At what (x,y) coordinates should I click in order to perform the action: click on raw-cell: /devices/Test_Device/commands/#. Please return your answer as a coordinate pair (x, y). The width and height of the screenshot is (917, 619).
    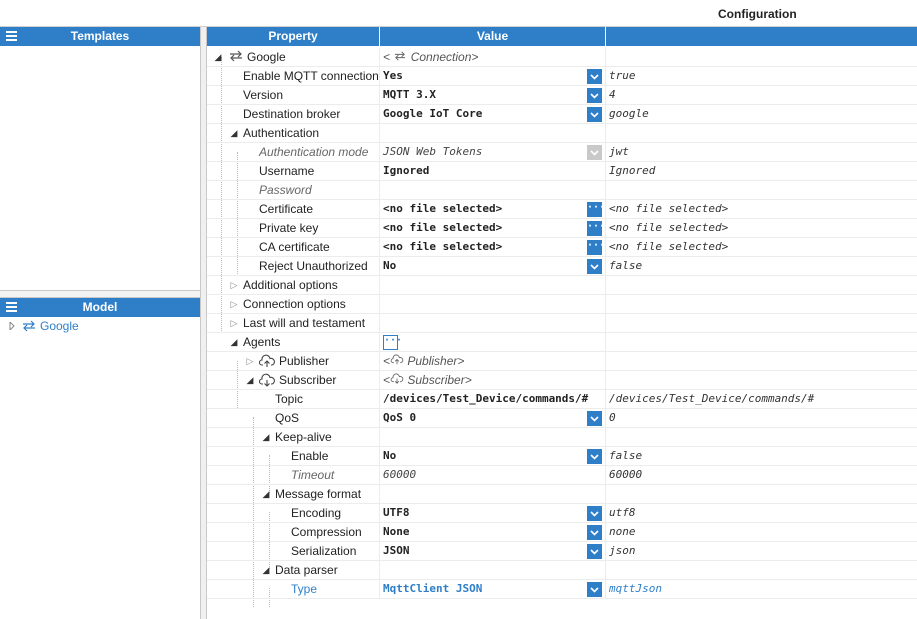
    Looking at the image, I should click on (712, 398).